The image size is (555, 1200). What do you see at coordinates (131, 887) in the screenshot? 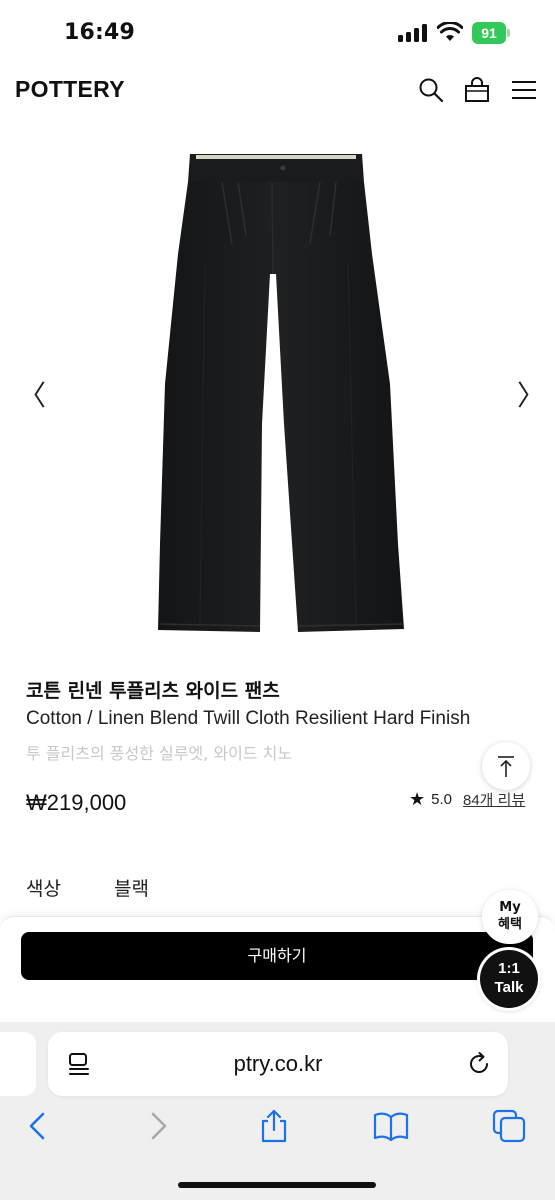
I see `color-option-value: 블랙` at bounding box center [131, 887].